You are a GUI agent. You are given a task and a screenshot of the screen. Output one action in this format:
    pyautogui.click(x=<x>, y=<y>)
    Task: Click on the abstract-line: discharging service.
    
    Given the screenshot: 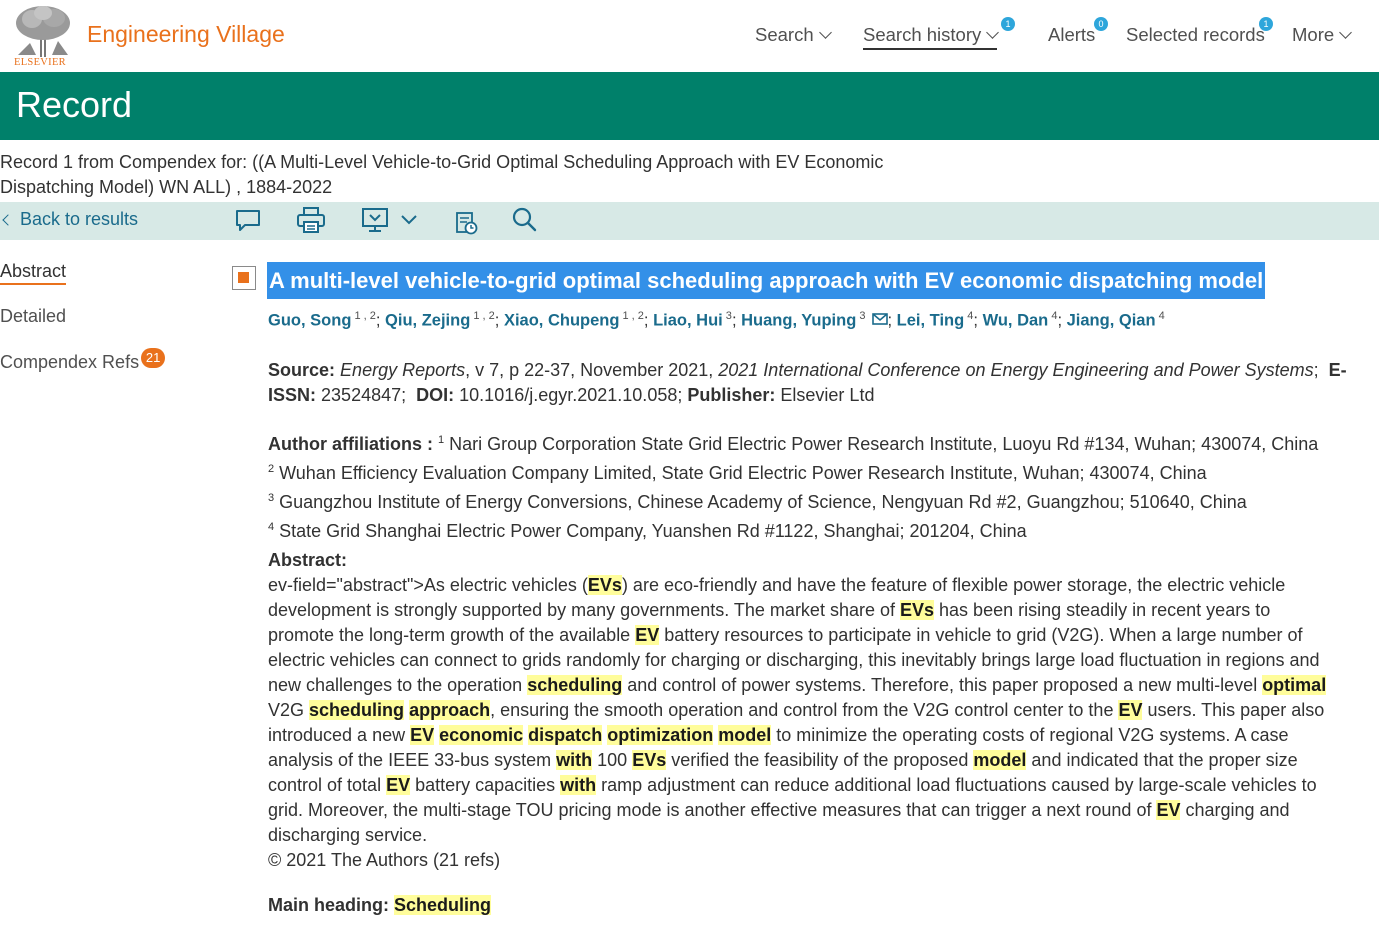 What is the action you would take?
    pyautogui.click(x=348, y=835)
    